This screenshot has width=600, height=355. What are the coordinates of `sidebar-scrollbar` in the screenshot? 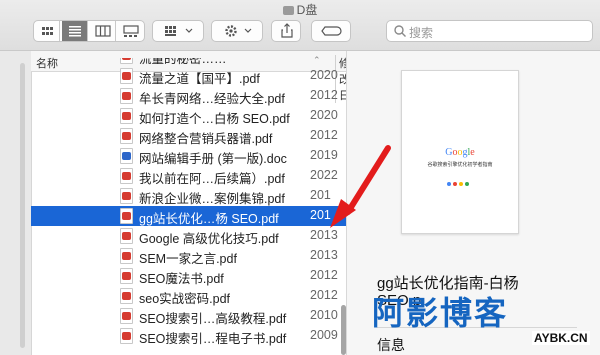 It's located at (22, 205).